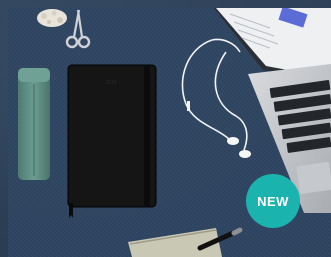 The width and height of the screenshot is (331, 257). I want to click on pencil-case, so click(34, 124).